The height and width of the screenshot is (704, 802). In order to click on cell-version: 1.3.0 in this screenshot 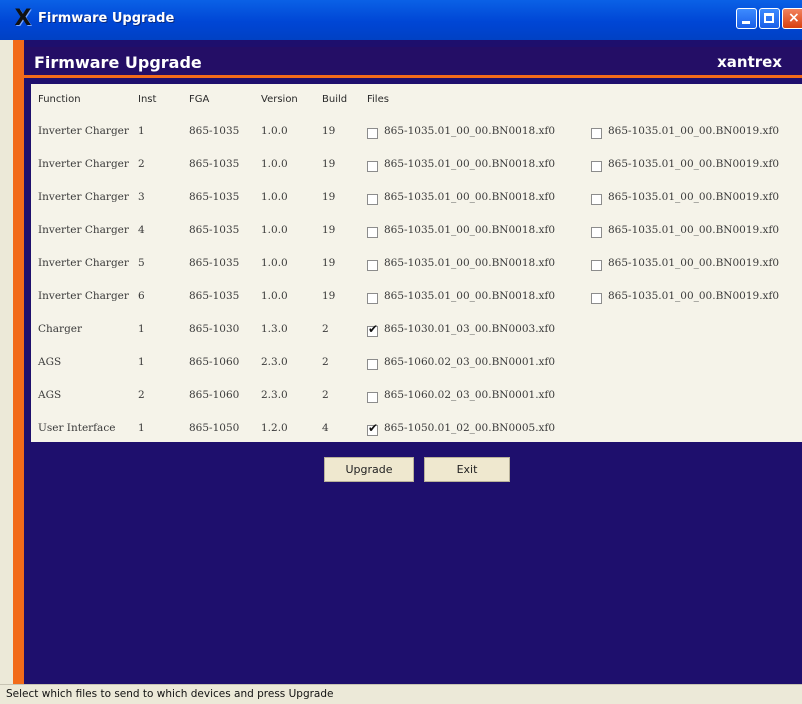, I will do `click(274, 329)`.